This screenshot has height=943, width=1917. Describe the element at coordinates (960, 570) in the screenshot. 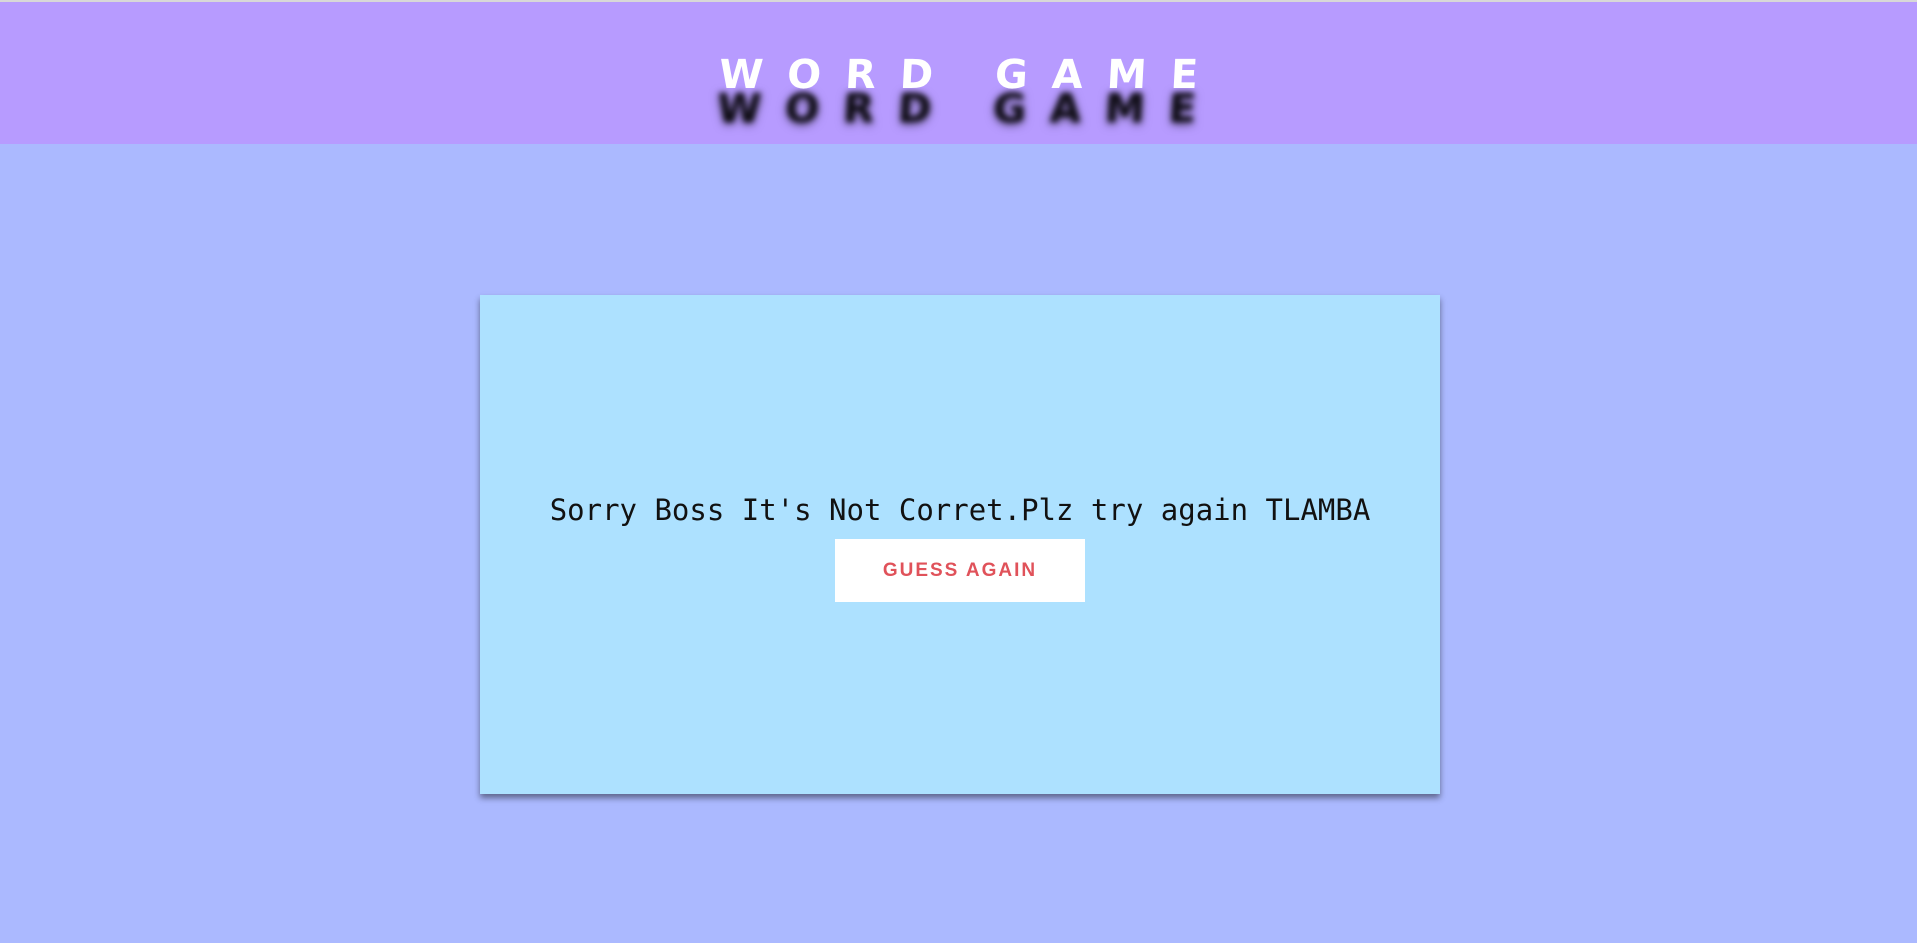

I see `guess-again-button: GUESS AGAIN` at that location.